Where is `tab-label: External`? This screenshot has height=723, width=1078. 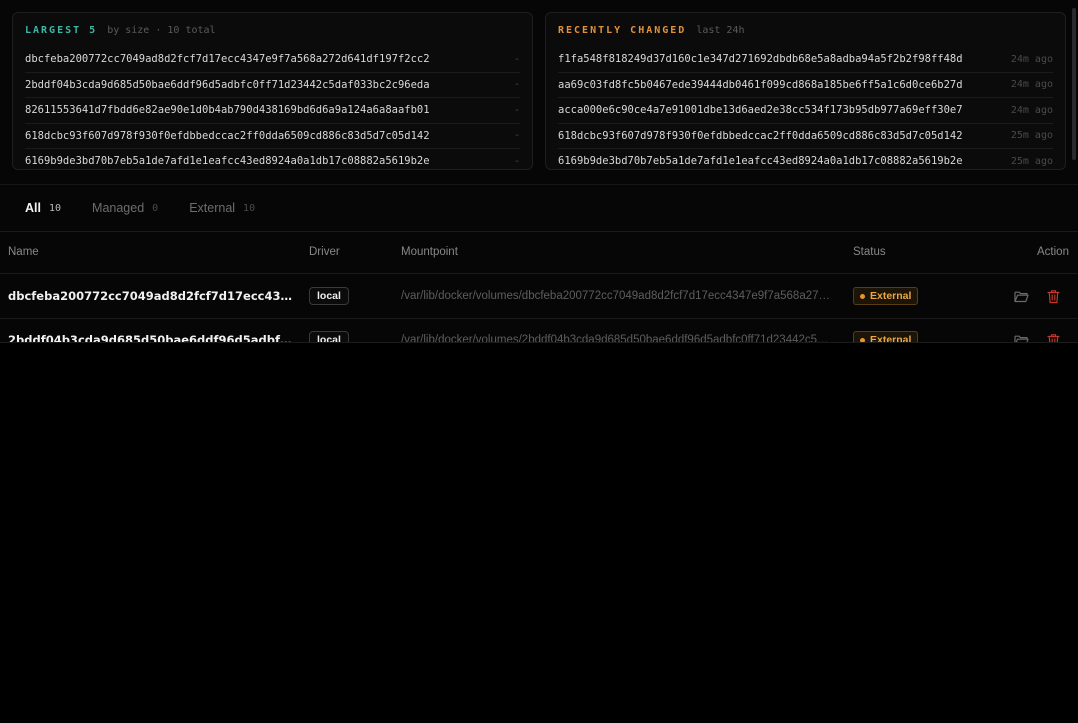
tab-label: External is located at coordinates (212, 208).